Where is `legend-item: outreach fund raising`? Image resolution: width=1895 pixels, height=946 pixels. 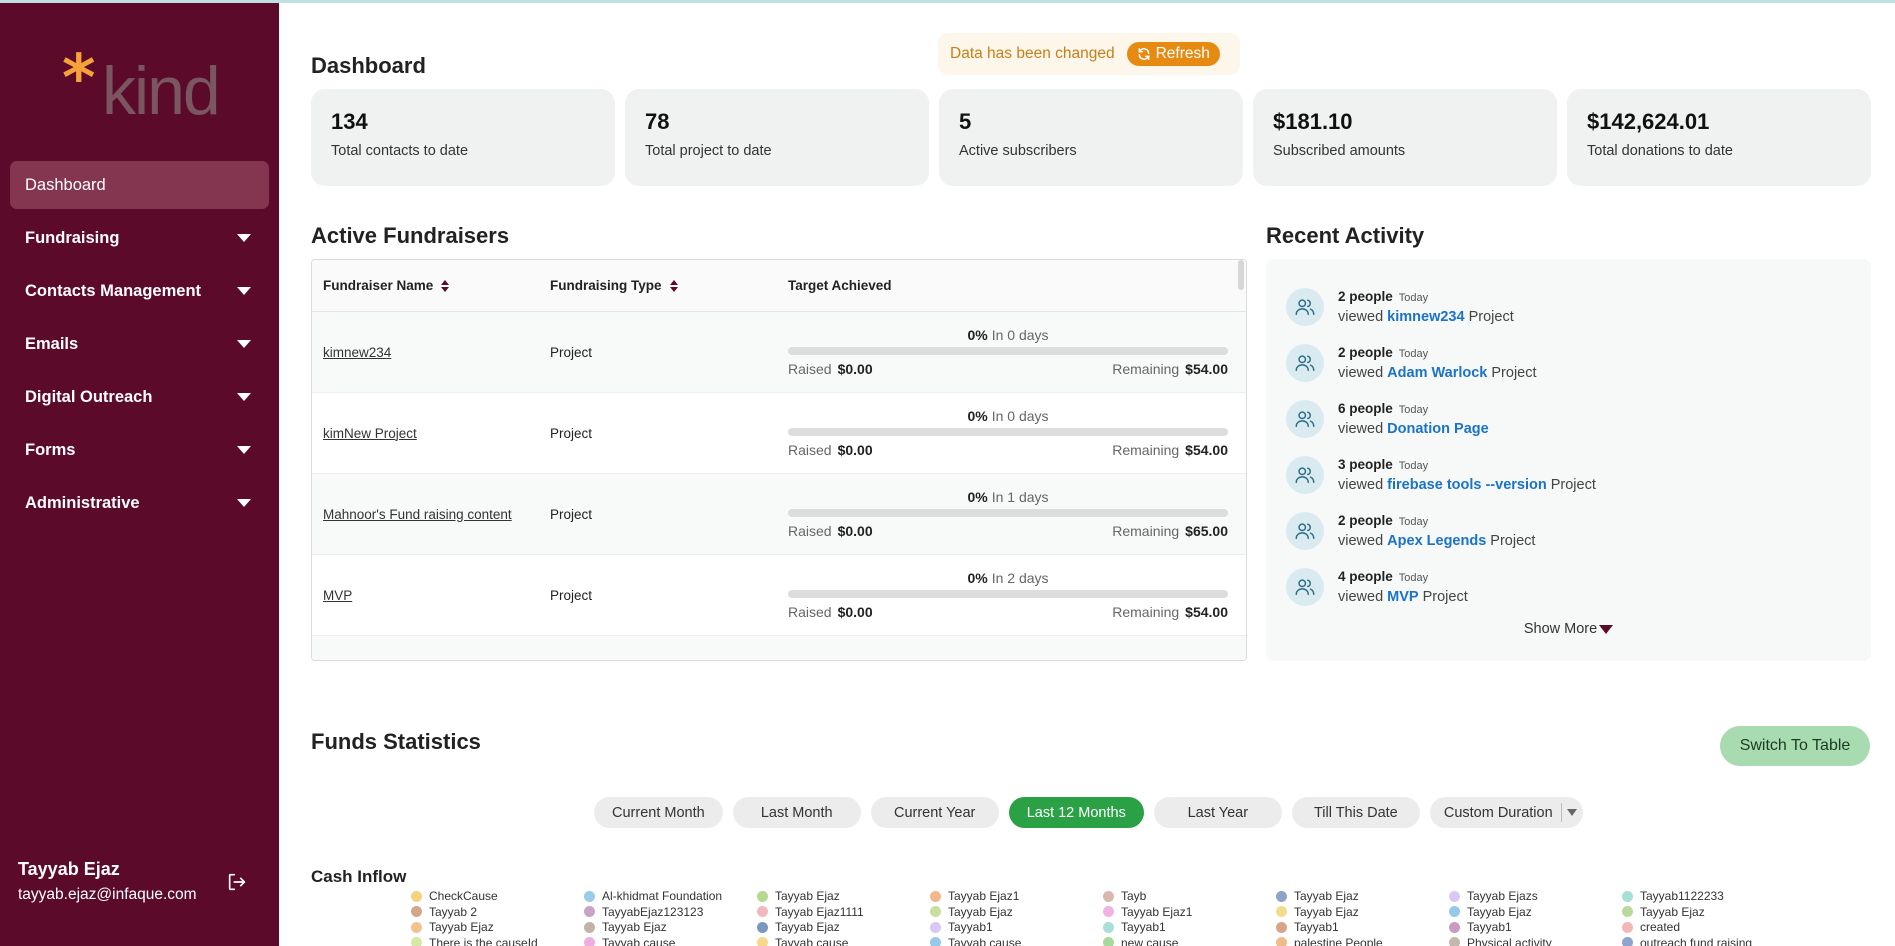
legend-item: outreach fund raising is located at coordinates (1708, 941).